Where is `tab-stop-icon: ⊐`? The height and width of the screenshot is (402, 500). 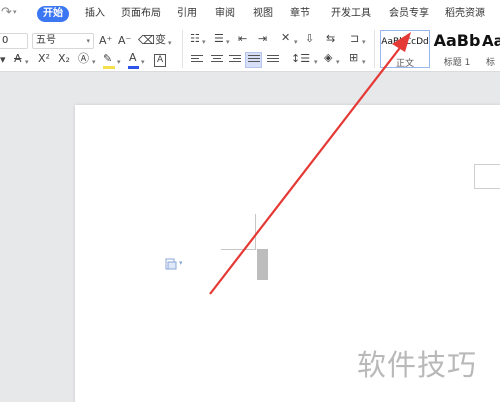 tab-stop-icon: ⊐ is located at coordinates (354, 39).